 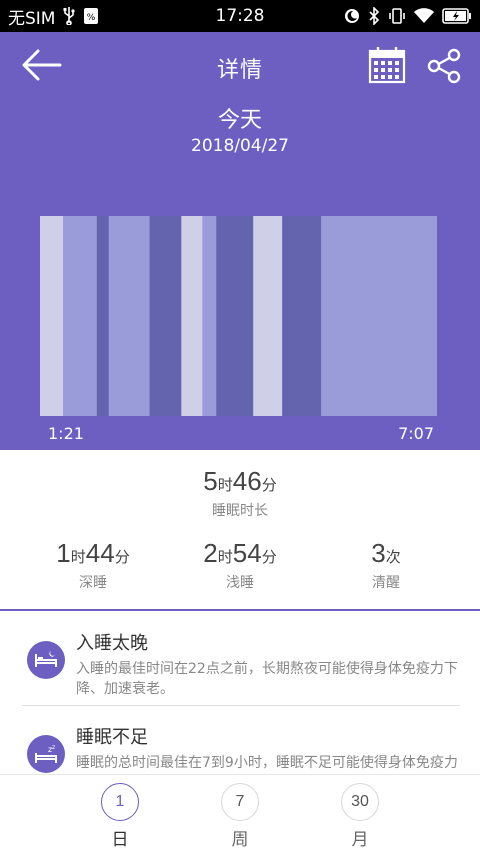 I want to click on bed-moon-icon, so click(x=46, y=660).